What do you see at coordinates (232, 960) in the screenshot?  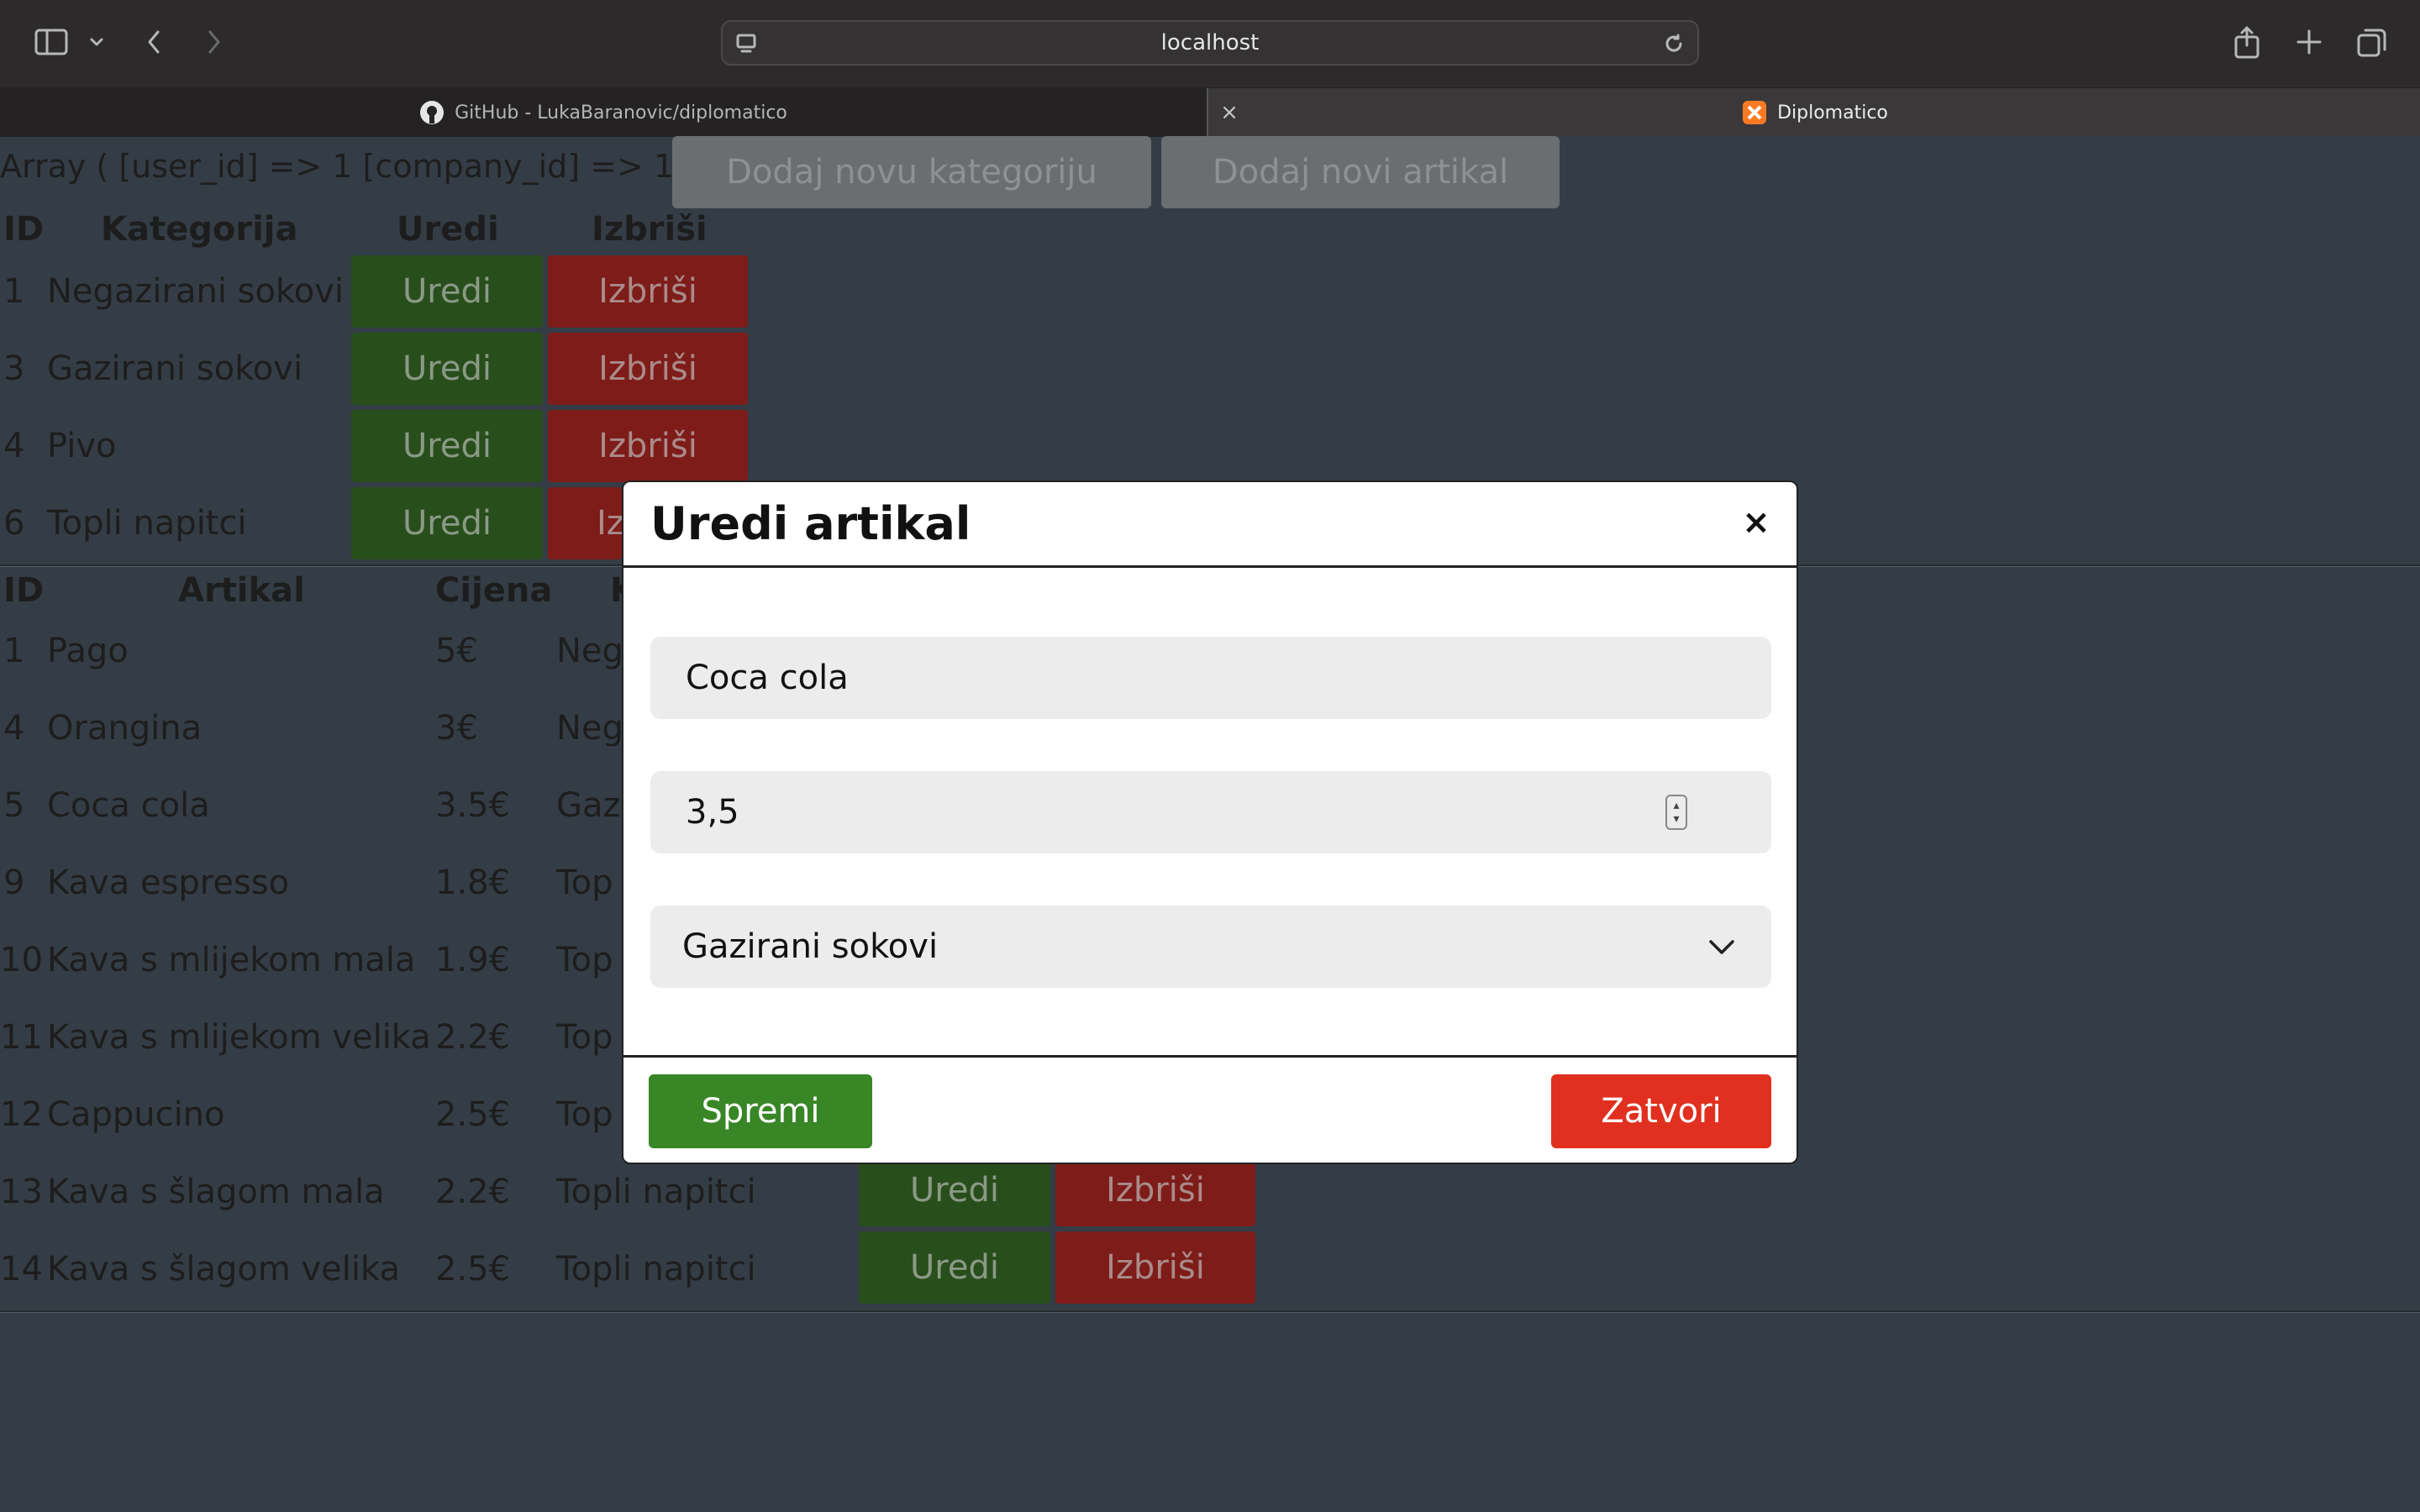 I see `article-name: Kava s mlijekom mala` at bounding box center [232, 960].